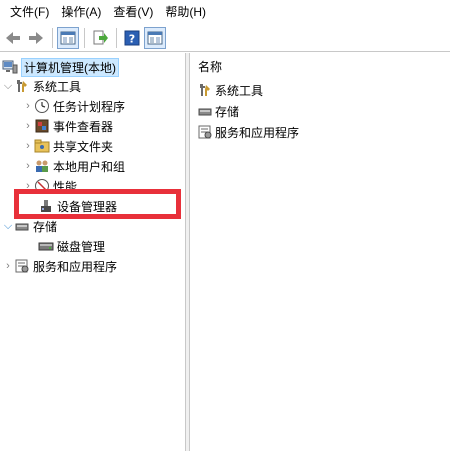 The height and width of the screenshot is (451, 450). I want to click on help-icon: ?, so click(132, 37).